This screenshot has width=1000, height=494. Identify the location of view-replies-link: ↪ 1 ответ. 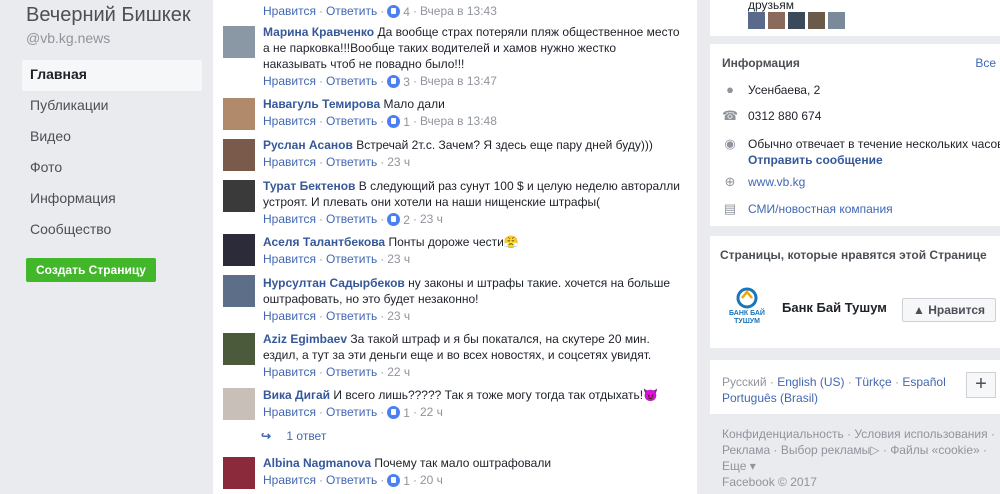
(293, 436).